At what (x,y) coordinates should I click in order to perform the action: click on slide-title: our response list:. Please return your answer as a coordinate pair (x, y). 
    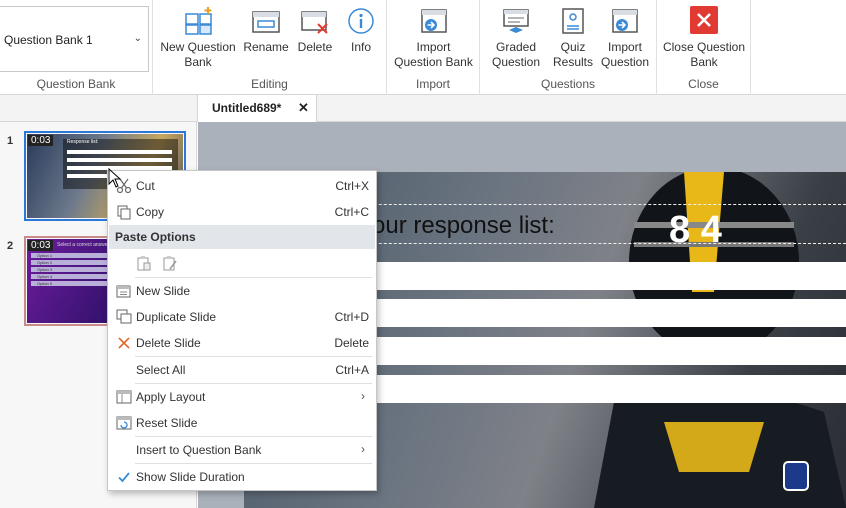
    Looking at the image, I should click on (463, 226).